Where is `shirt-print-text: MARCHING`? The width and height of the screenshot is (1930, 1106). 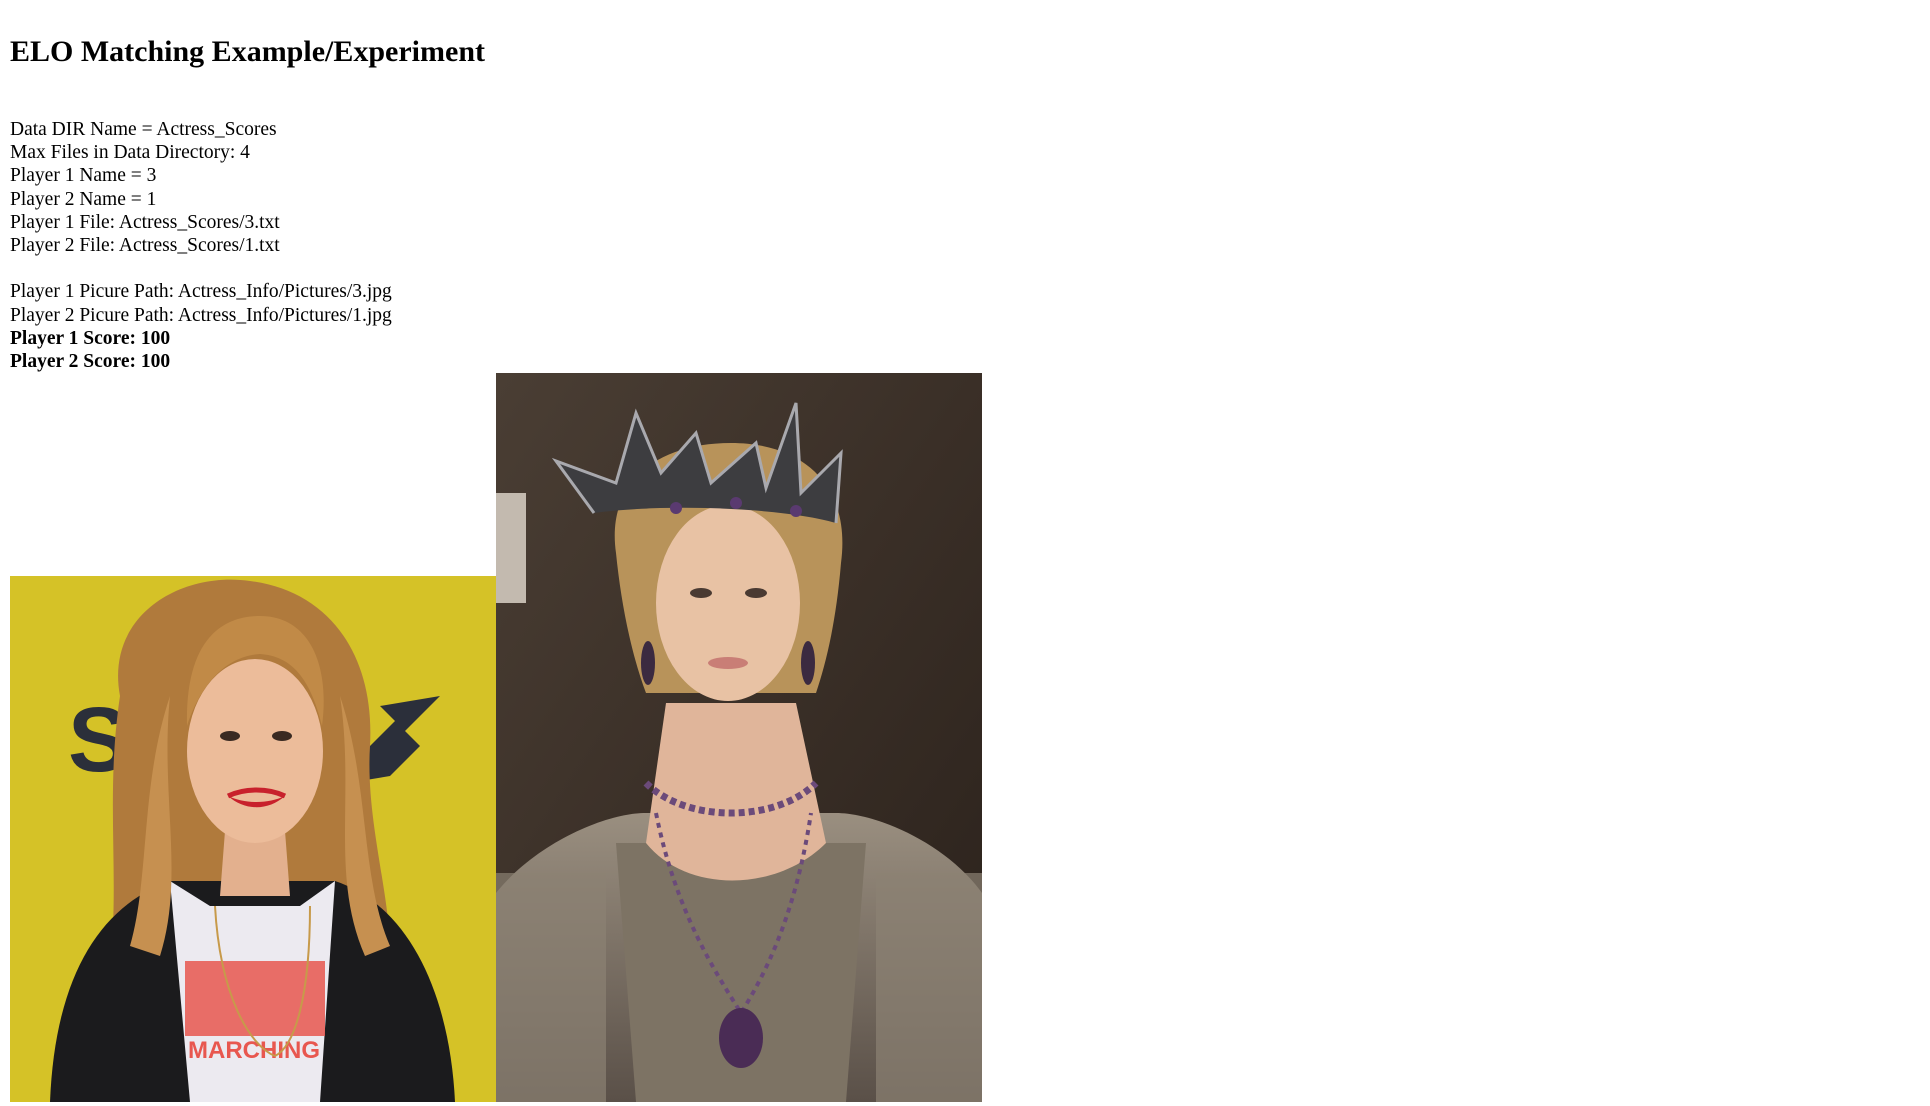
shirt-print-text: MARCHING is located at coordinates (254, 1050).